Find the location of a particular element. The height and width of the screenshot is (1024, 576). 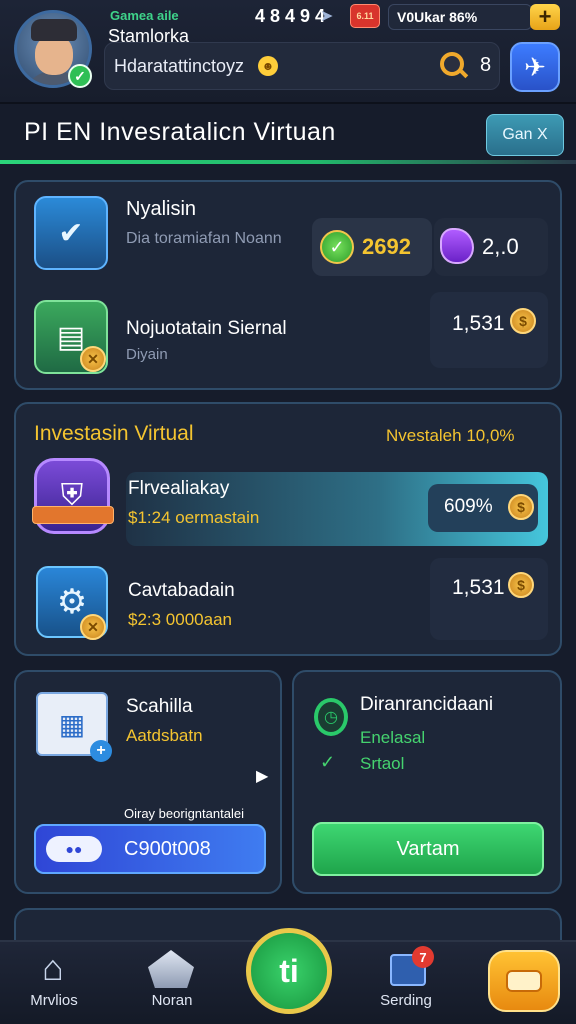

ribbon-icon is located at coordinates (73, 515).